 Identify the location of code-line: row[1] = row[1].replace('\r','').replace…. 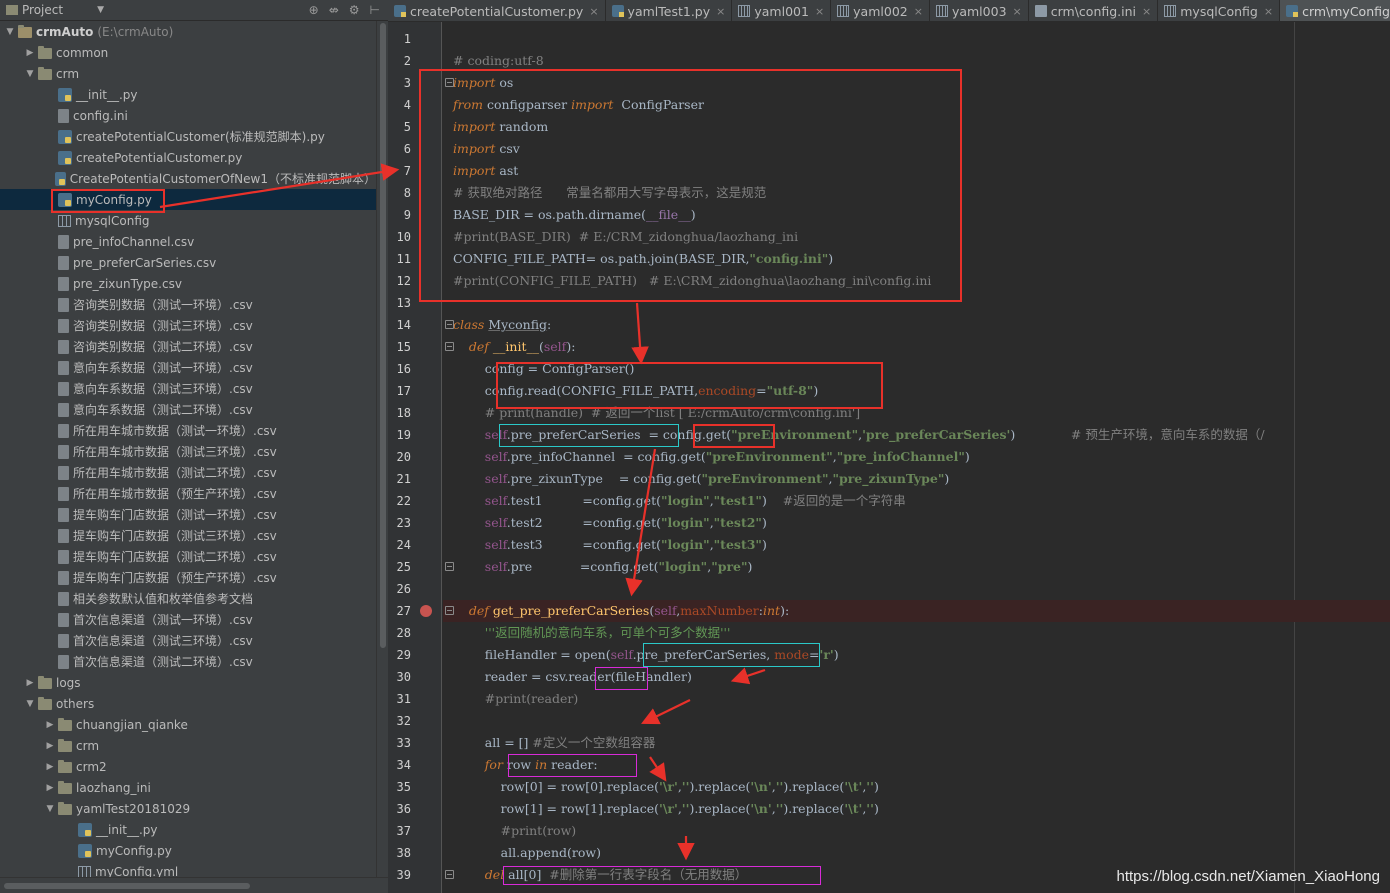
(666, 809).